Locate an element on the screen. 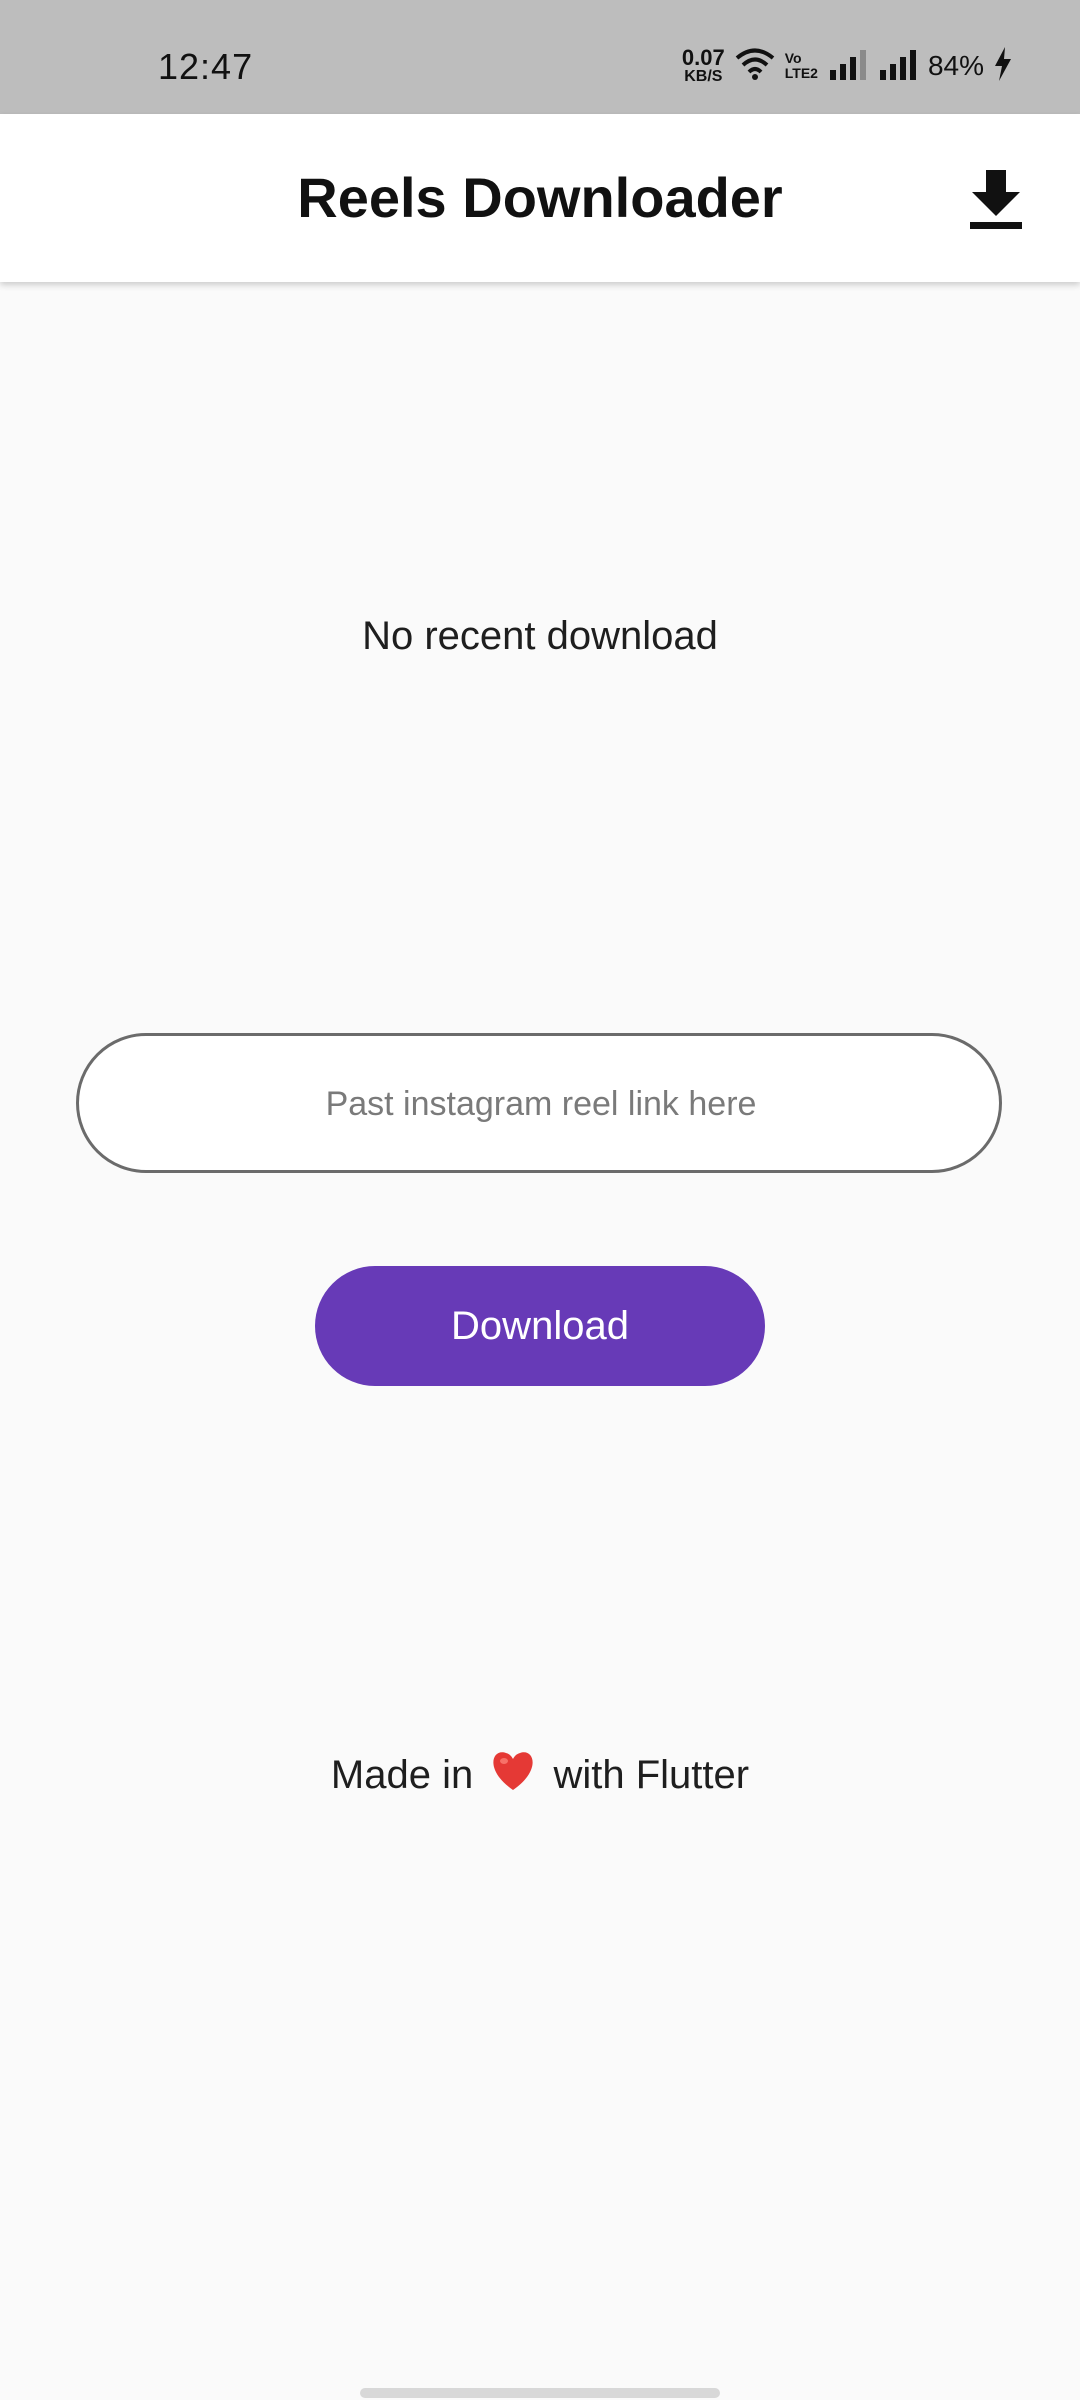  signal-icon-sim2 is located at coordinates (898, 66).